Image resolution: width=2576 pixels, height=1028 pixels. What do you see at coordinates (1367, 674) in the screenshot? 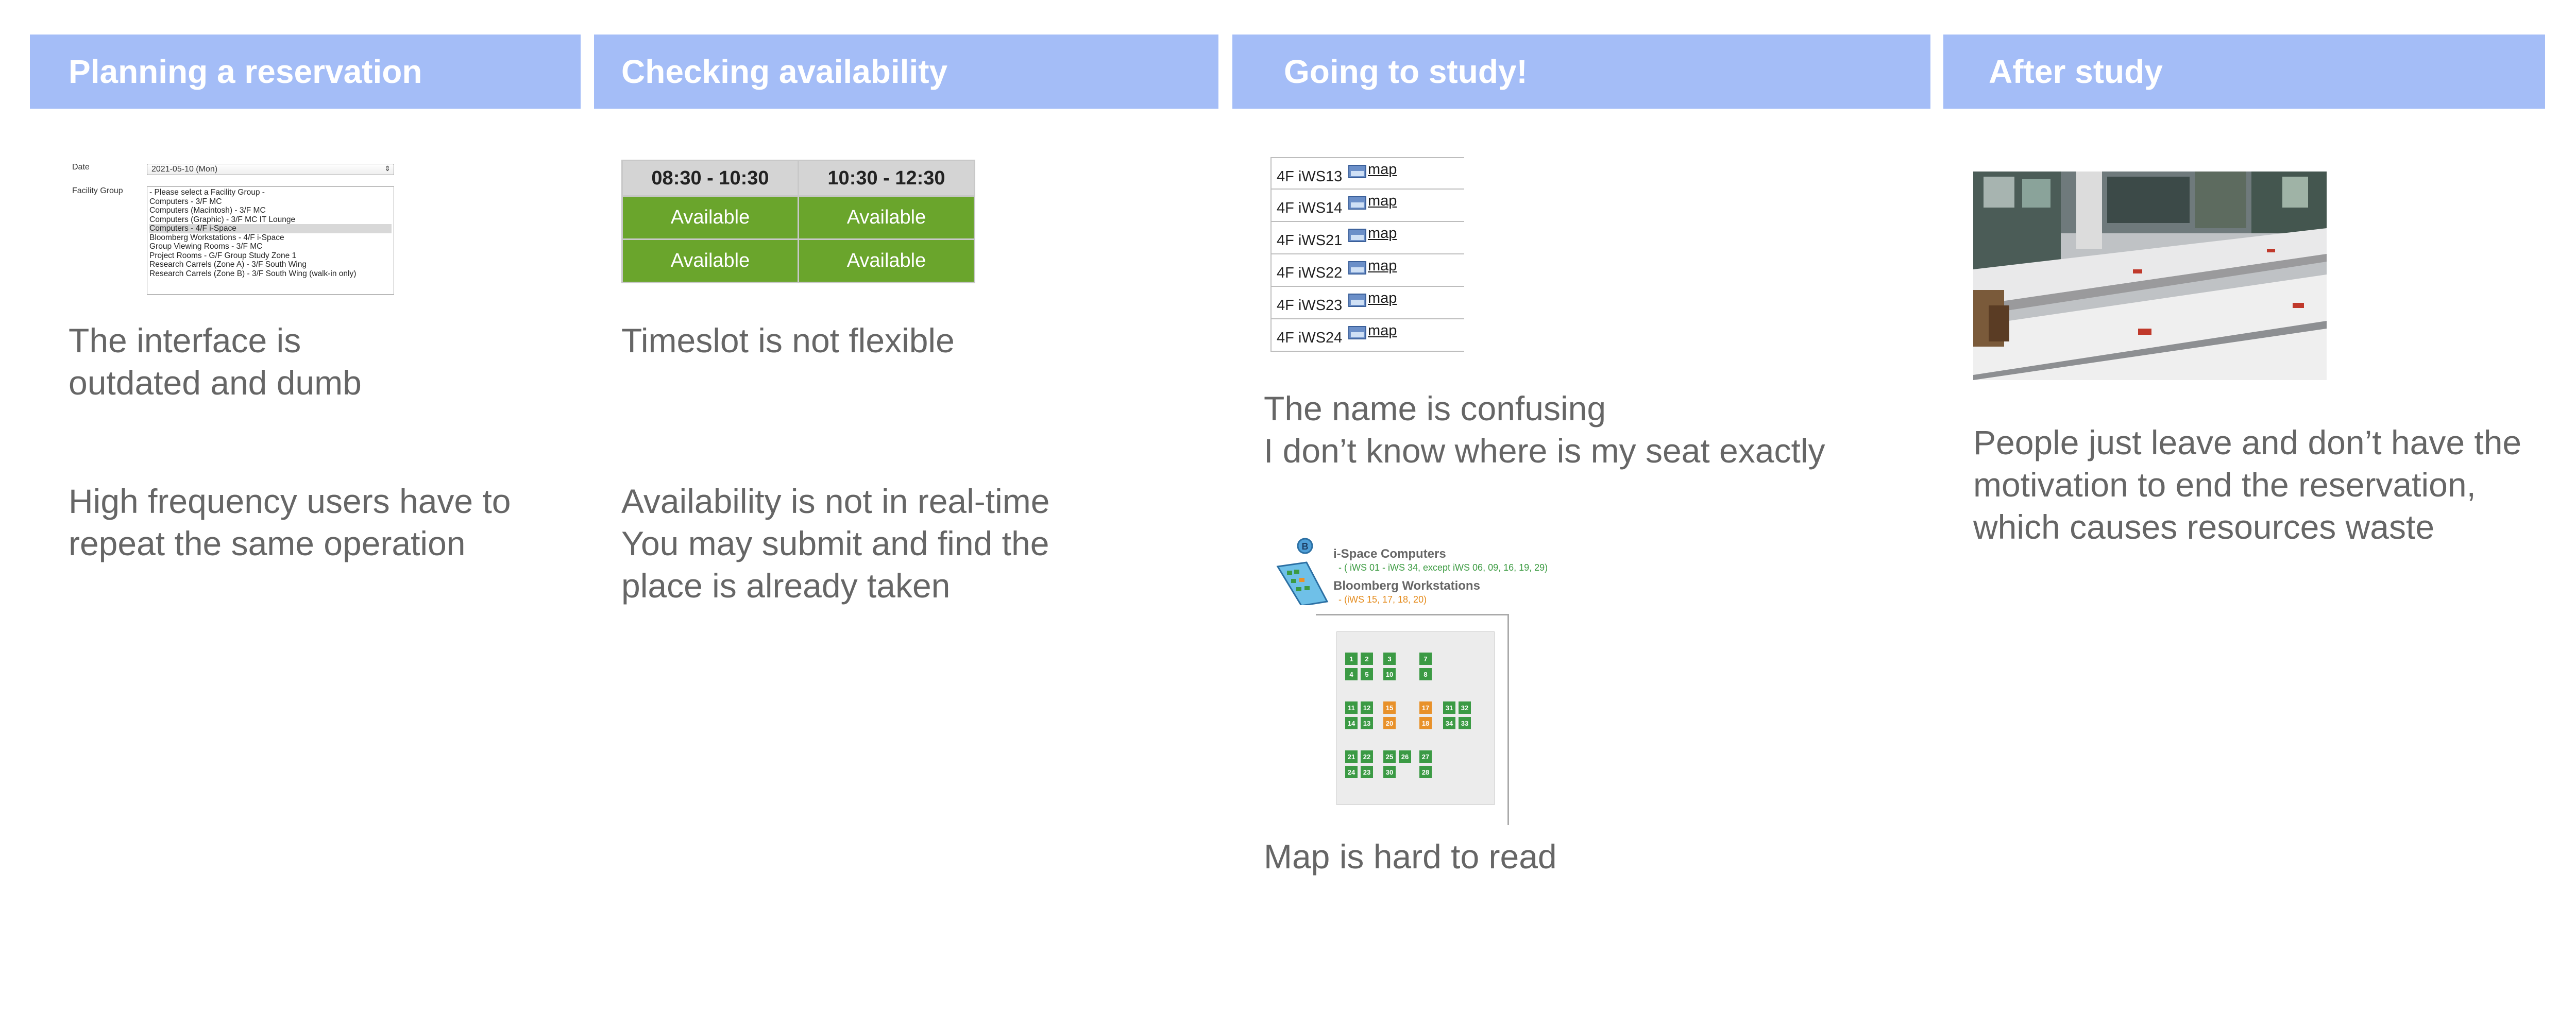
I see `map-seat: 5` at bounding box center [1367, 674].